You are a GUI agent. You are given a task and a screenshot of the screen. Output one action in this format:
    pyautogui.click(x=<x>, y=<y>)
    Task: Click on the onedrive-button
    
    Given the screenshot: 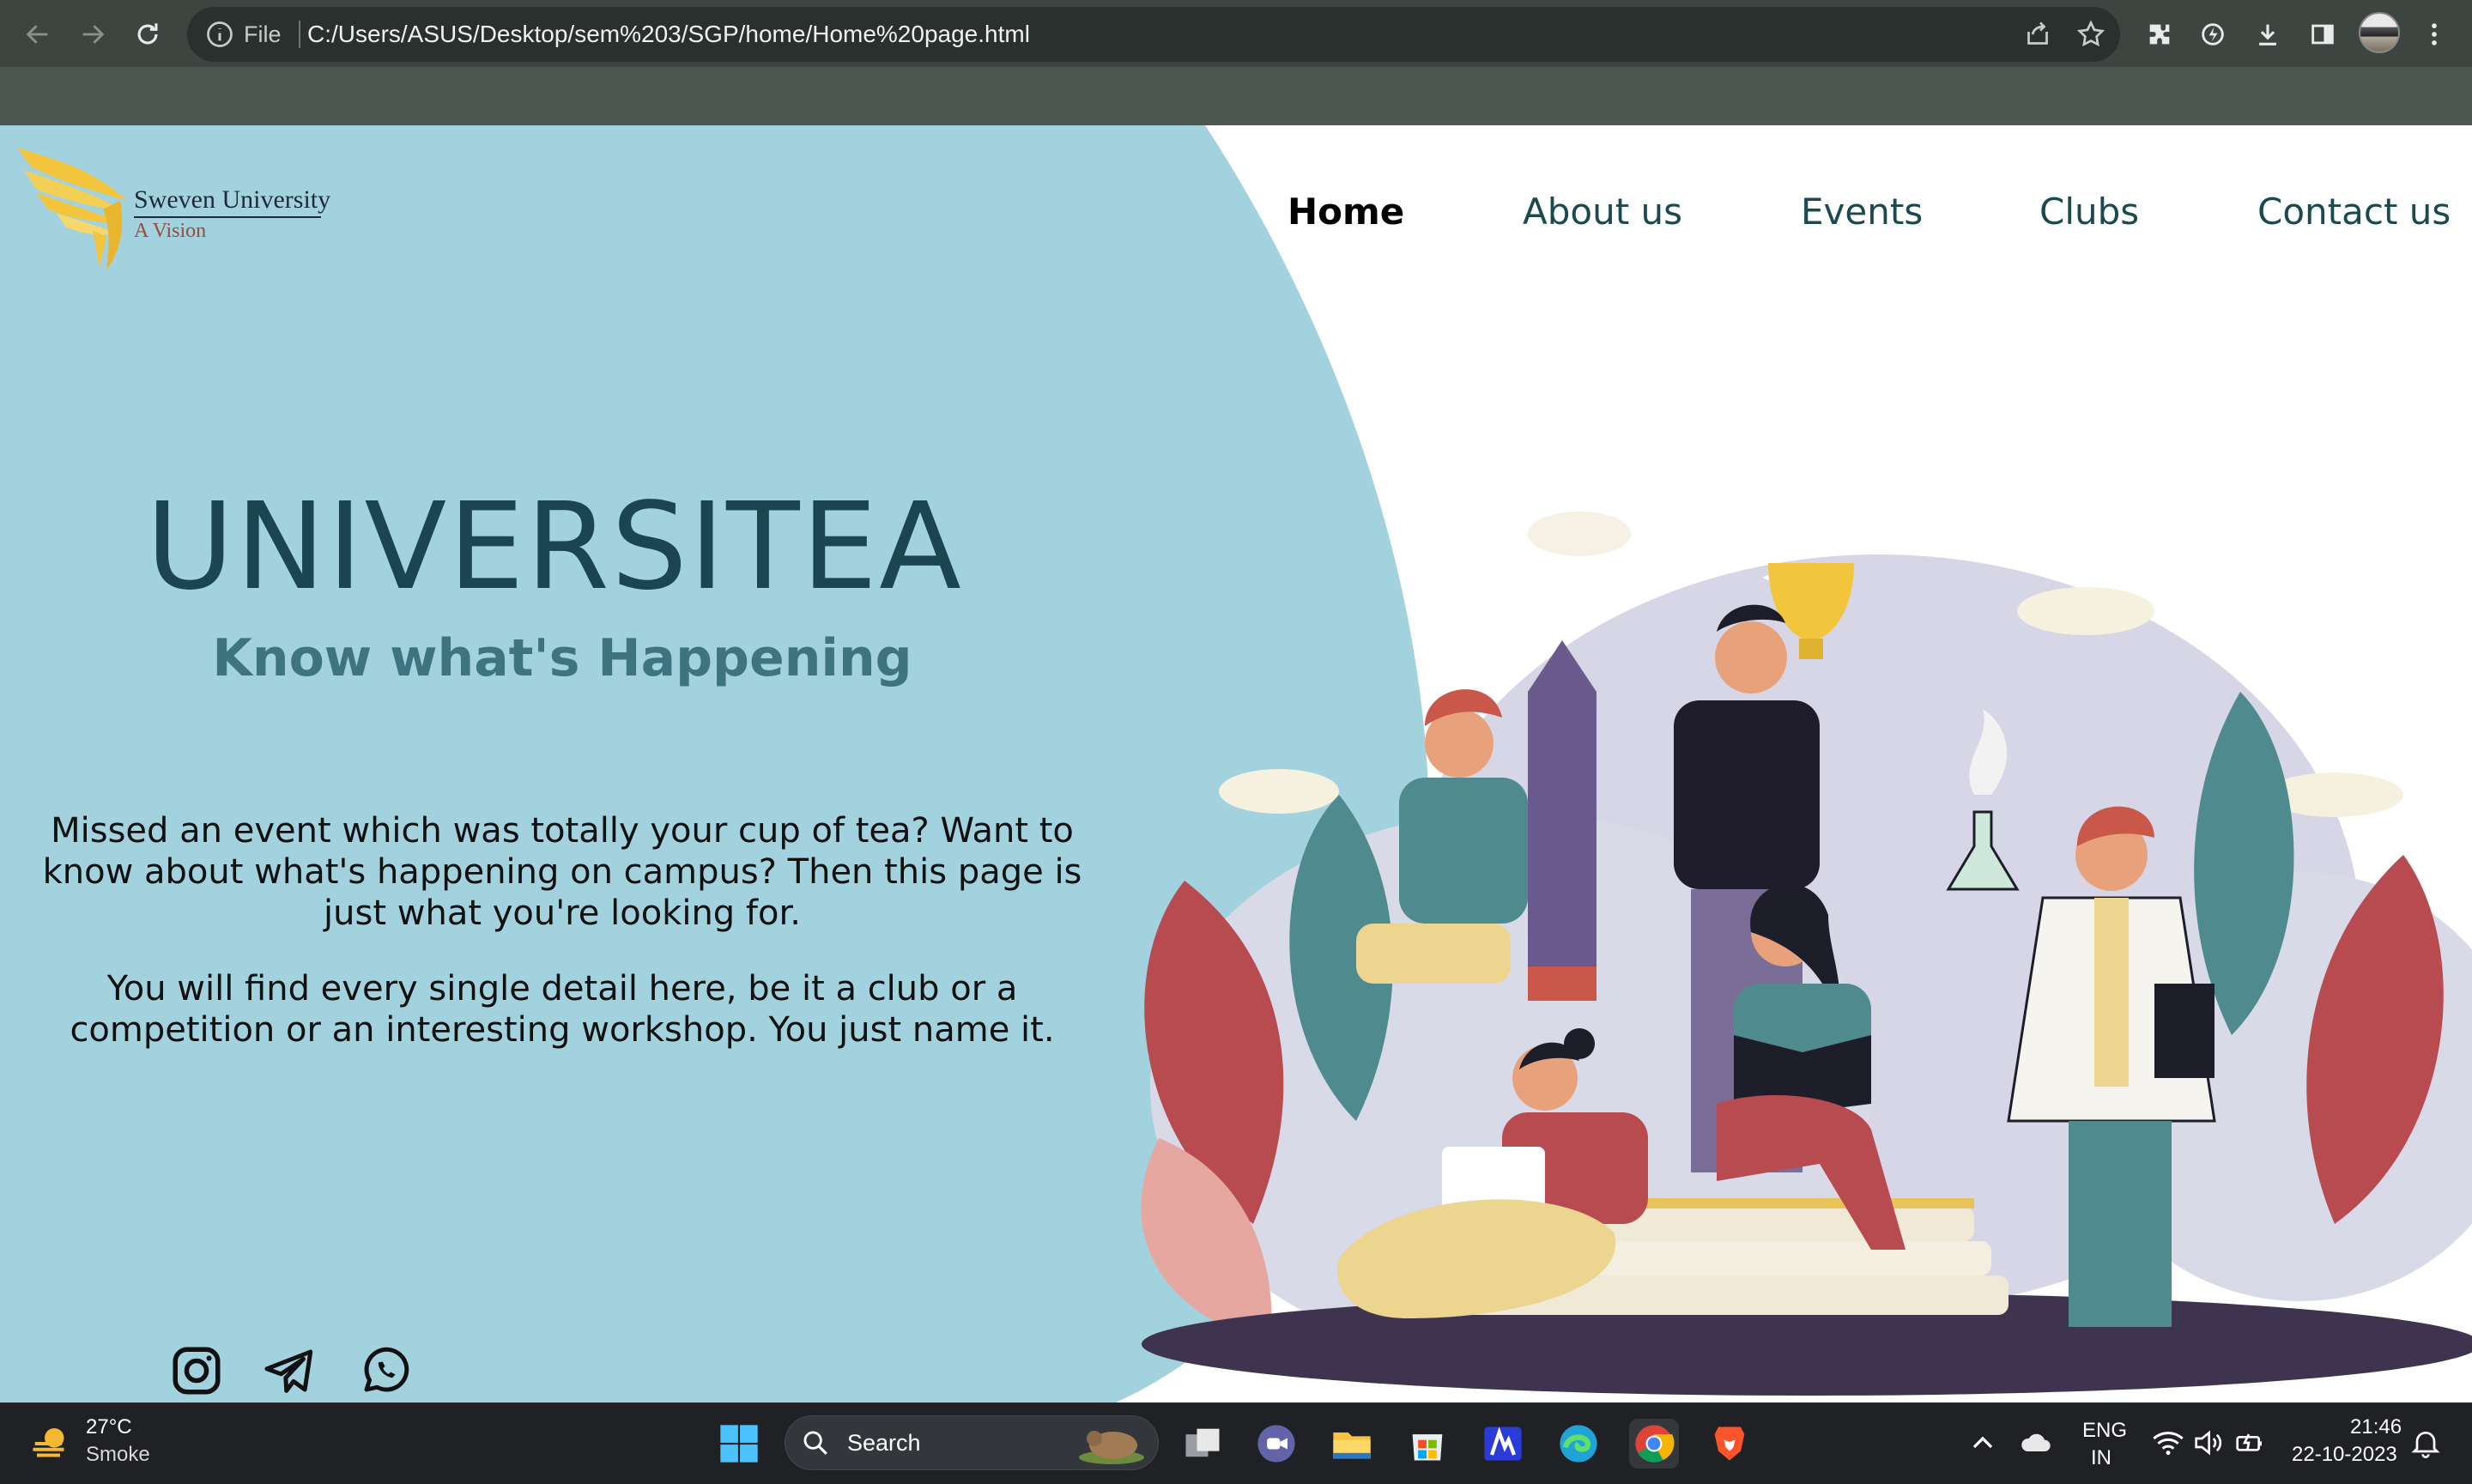 What is the action you would take?
    pyautogui.click(x=2036, y=1443)
    